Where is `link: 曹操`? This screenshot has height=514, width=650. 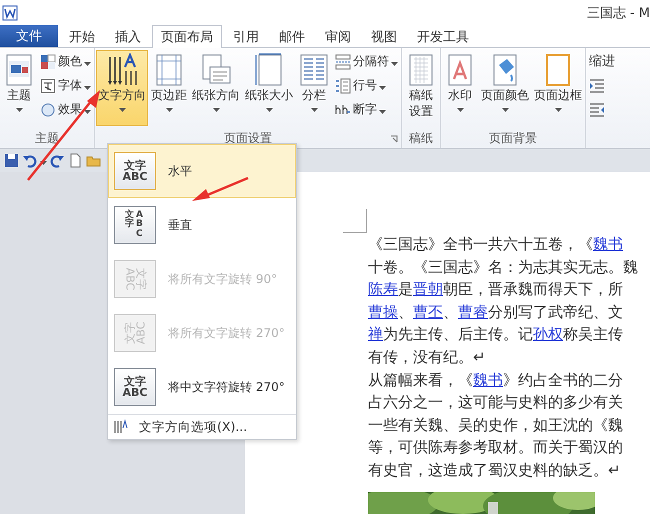
link: 曹操 is located at coordinates (383, 311).